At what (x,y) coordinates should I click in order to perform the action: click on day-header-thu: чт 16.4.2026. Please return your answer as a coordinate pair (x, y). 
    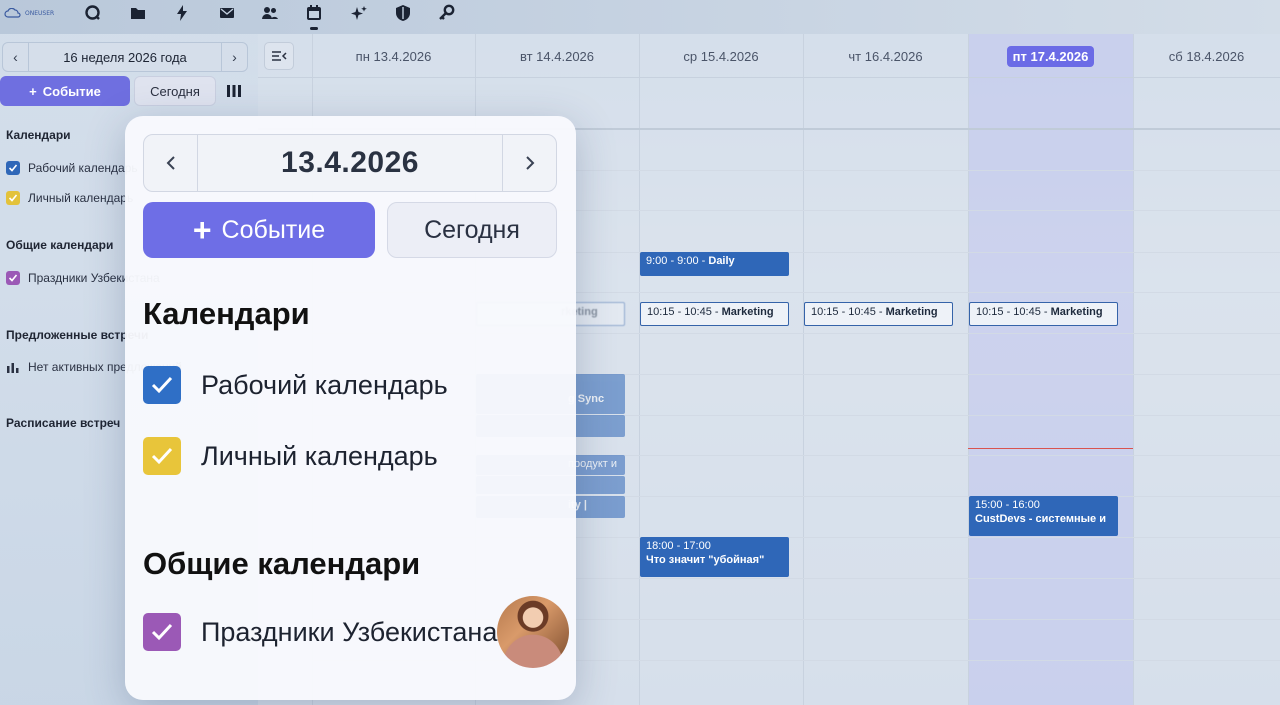
    Looking at the image, I should click on (885, 56).